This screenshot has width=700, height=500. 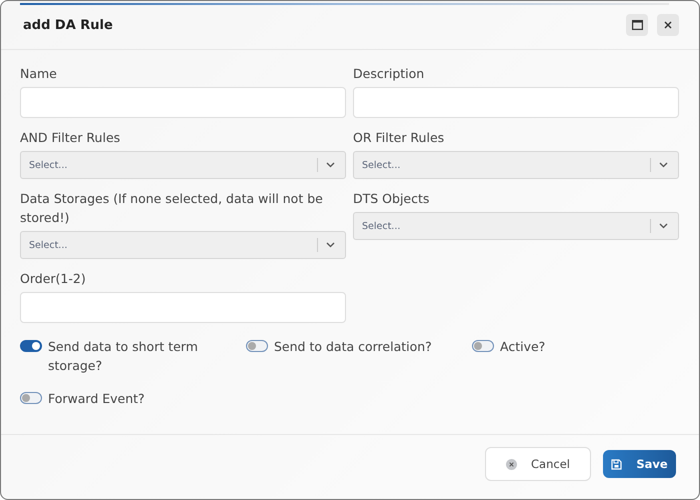 I want to click on toggle-label: Send to data correlation?, so click(x=353, y=347).